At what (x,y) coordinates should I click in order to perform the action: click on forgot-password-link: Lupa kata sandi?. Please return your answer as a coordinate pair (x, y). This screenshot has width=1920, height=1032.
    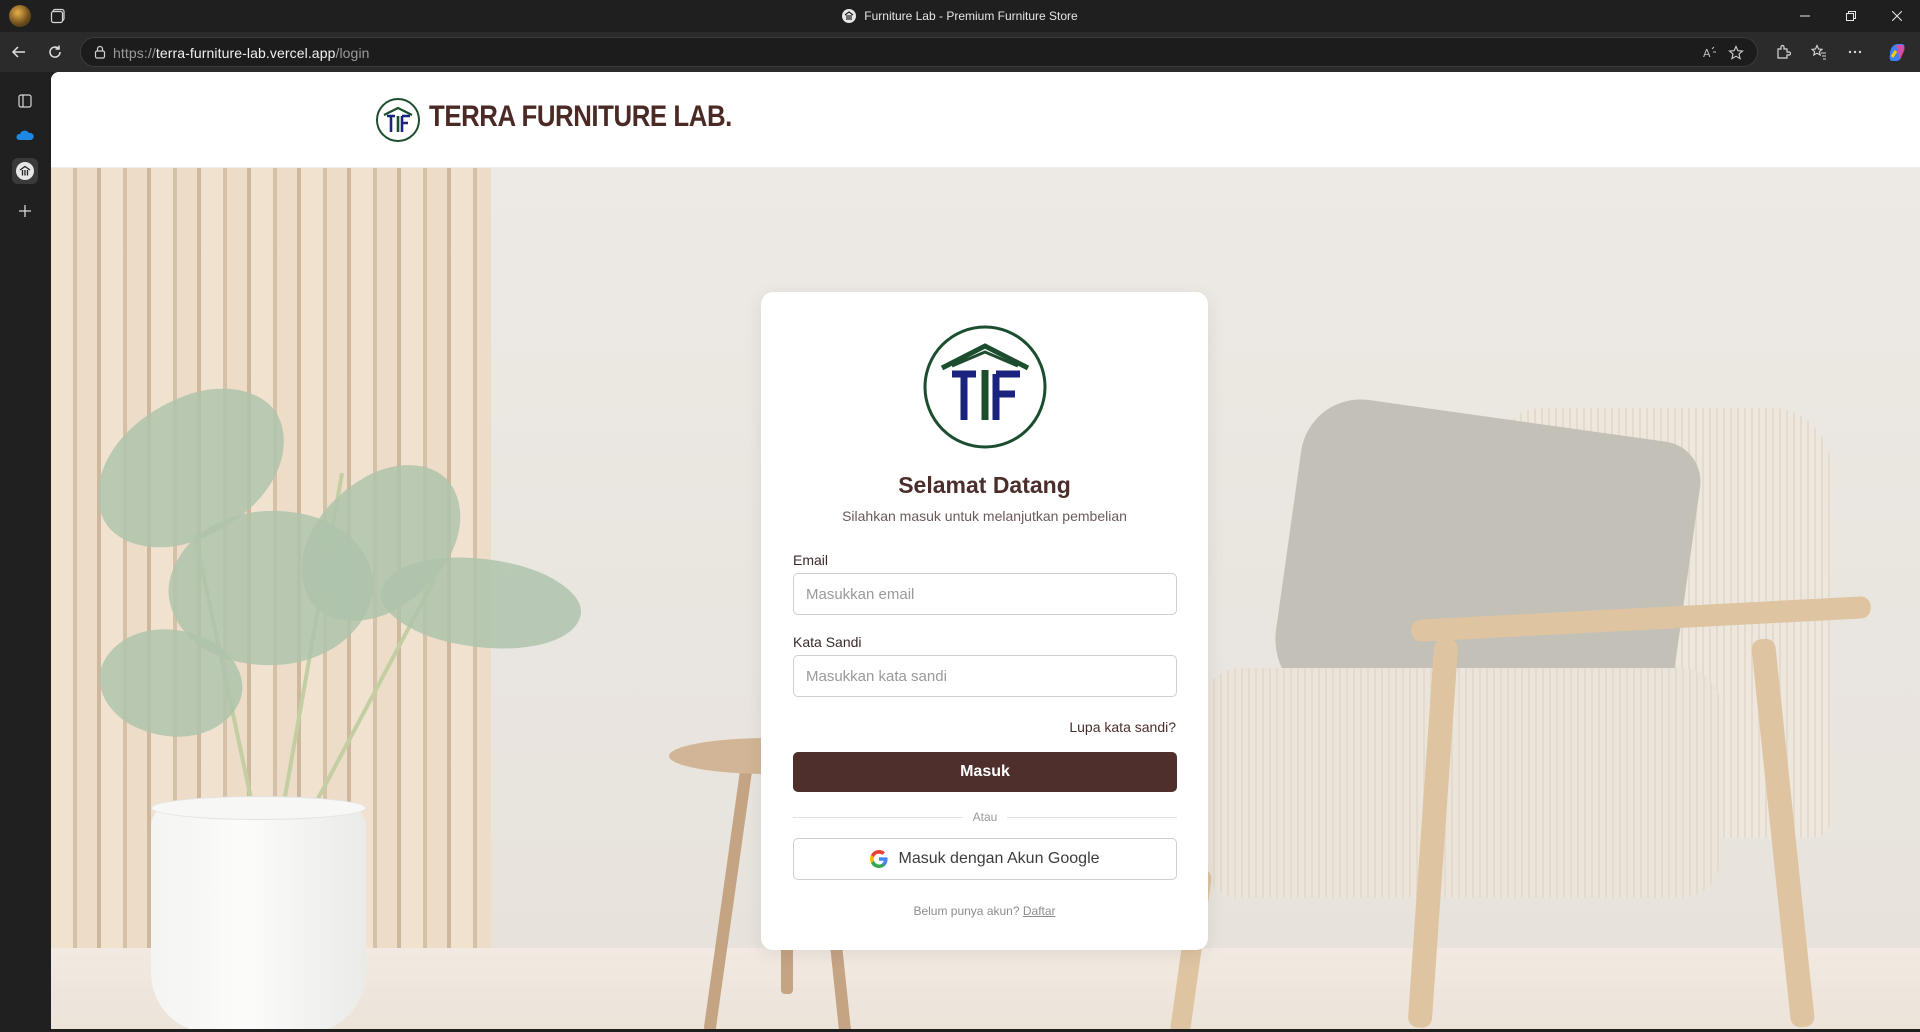
    Looking at the image, I should click on (1122, 727).